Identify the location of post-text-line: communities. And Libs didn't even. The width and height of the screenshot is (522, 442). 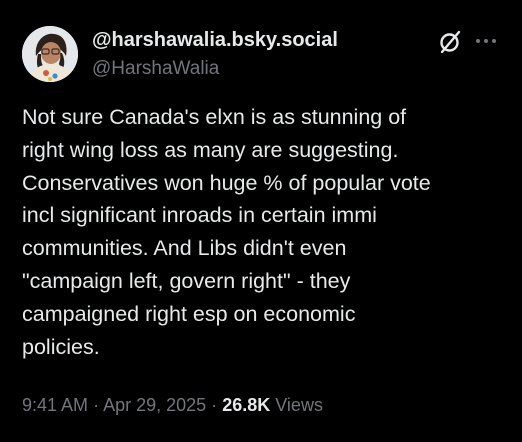
(184, 248).